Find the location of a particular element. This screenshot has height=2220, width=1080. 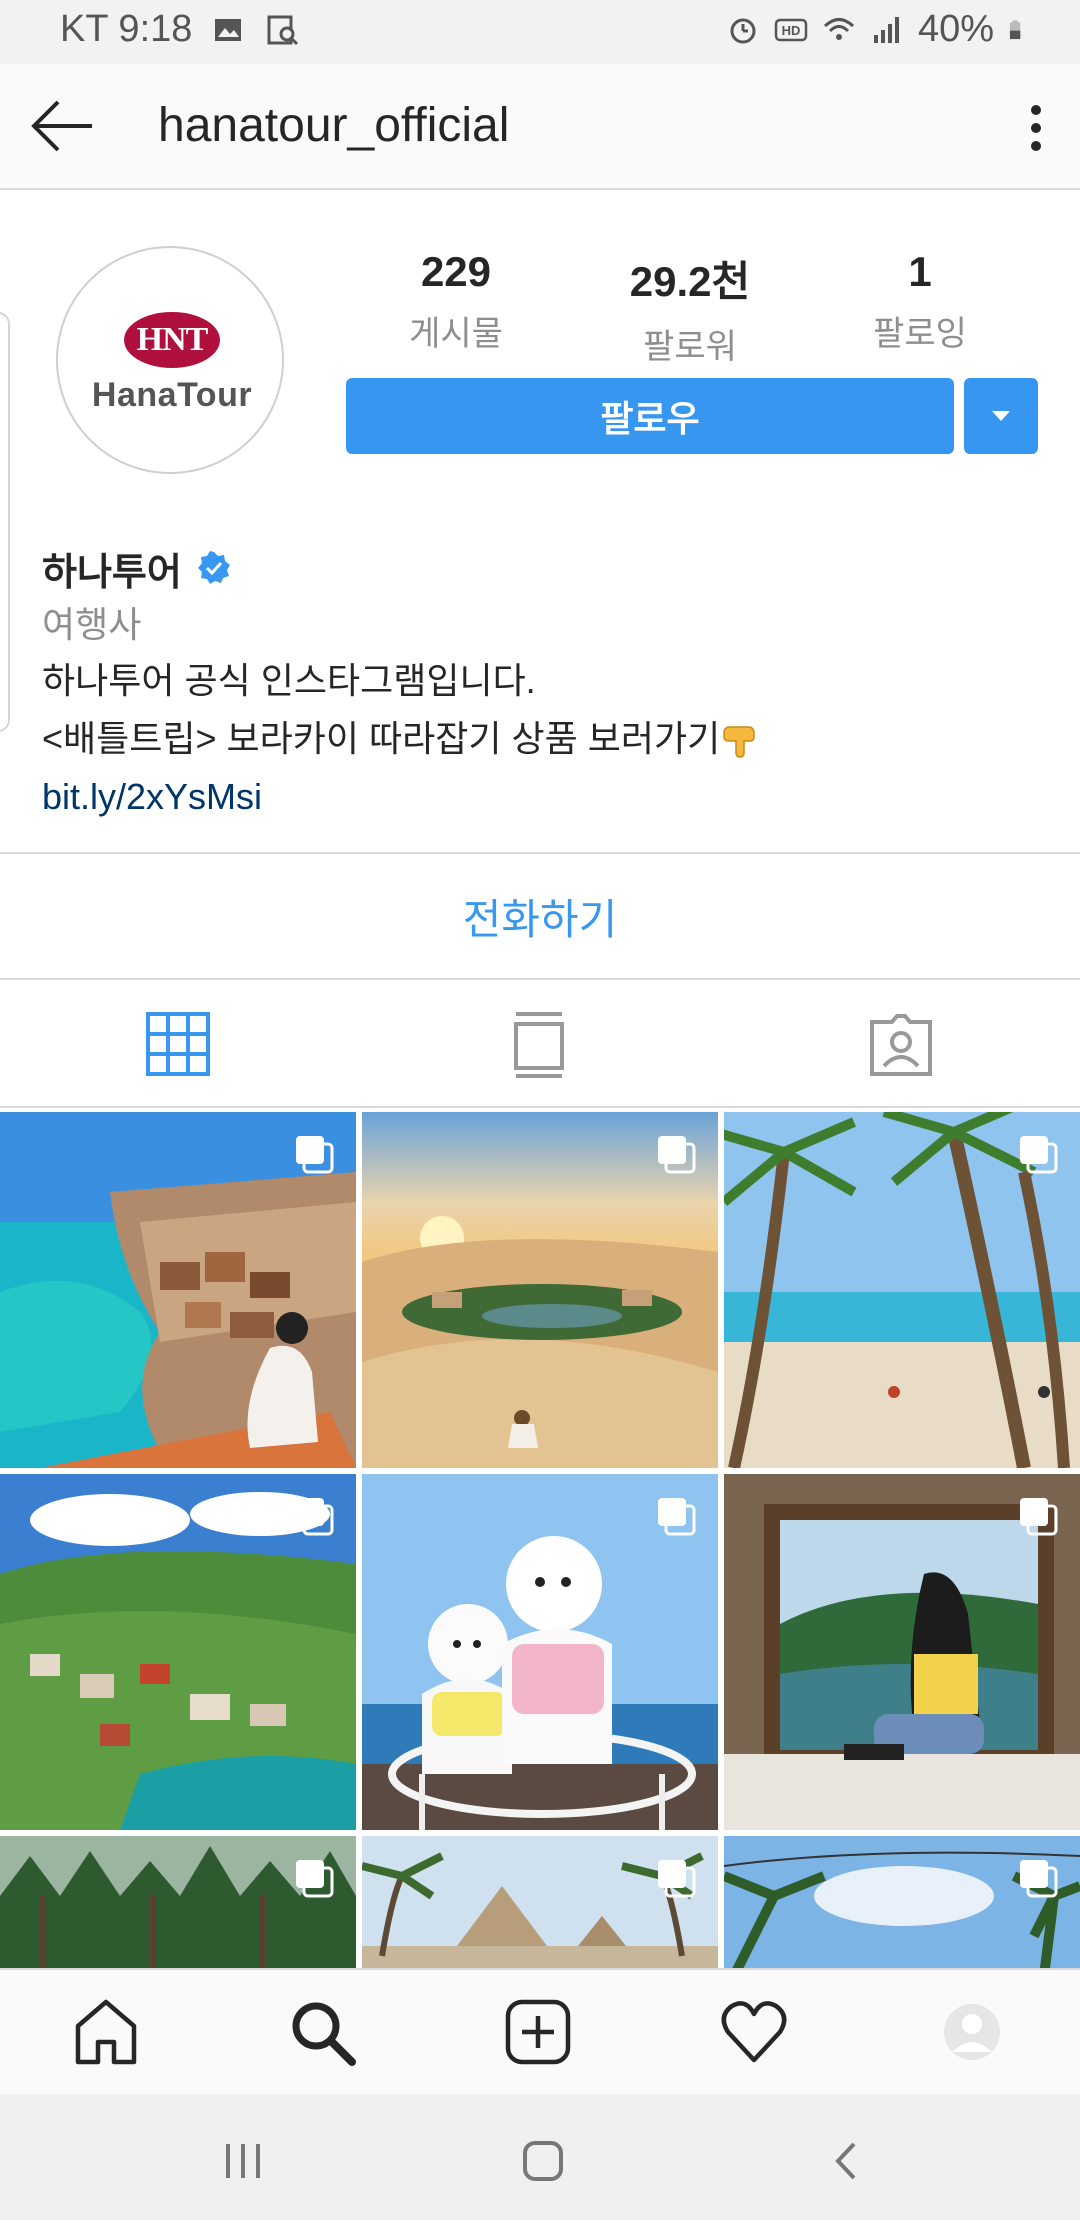

page-title: hanatour_official is located at coordinates (334, 125).